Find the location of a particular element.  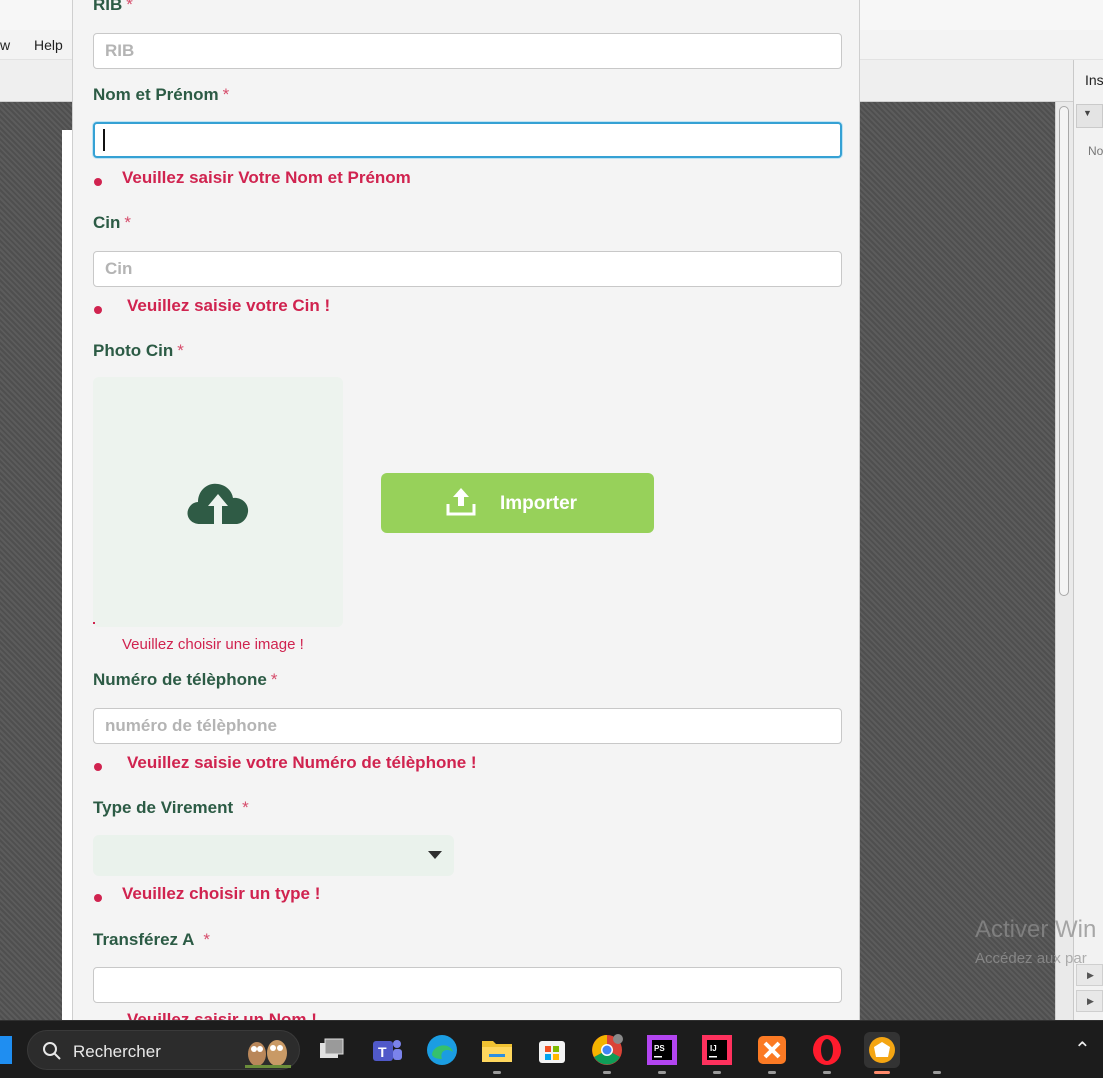

cloud-upload-icon is located at coordinates (218, 503).